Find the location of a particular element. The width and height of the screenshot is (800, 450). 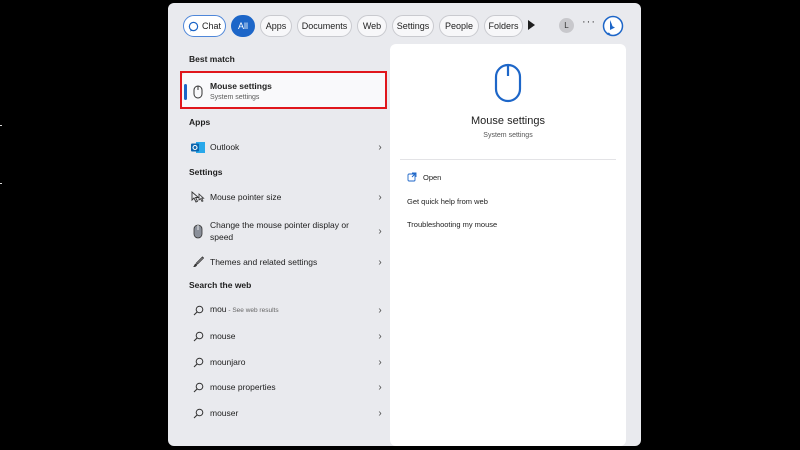

divider is located at coordinates (508, 159).